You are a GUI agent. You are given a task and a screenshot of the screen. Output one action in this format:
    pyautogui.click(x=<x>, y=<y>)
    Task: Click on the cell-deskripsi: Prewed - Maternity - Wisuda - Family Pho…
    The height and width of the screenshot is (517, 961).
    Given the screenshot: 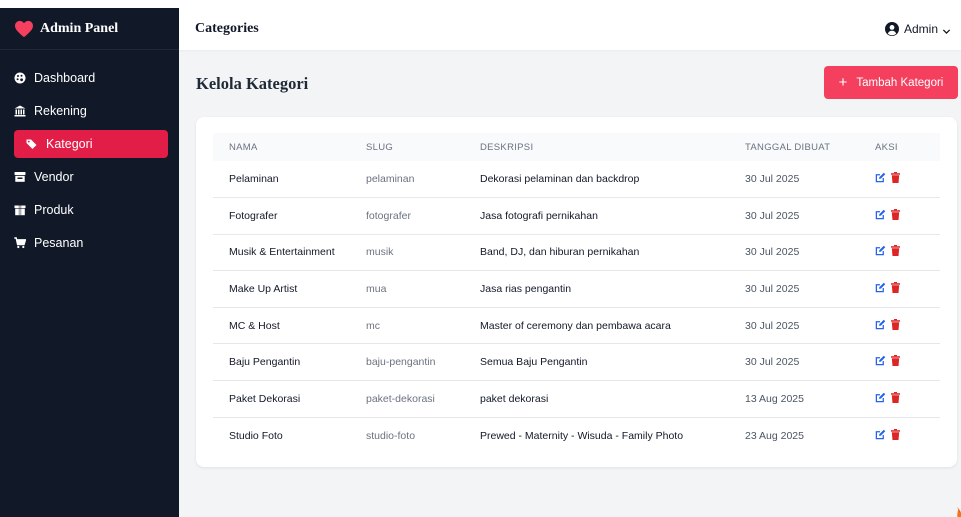 What is the action you would take?
    pyautogui.click(x=582, y=435)
    